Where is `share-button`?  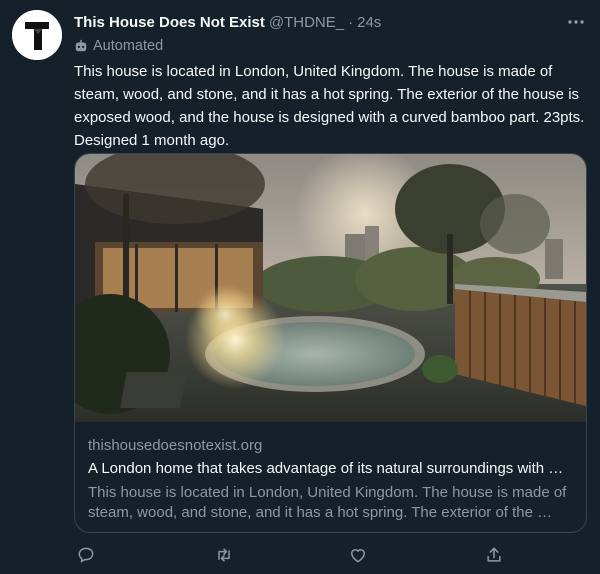 share-button is located at coordinates (494, 555).